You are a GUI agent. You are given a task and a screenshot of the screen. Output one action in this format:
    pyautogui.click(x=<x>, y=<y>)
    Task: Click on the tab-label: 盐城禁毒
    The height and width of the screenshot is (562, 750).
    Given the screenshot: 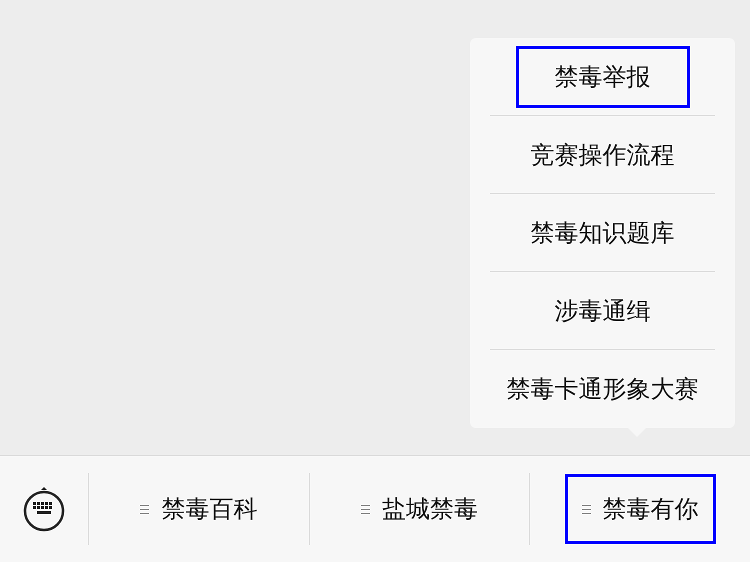 What is the action you would take?
    pyautogui.click(x=430, y=509)
    